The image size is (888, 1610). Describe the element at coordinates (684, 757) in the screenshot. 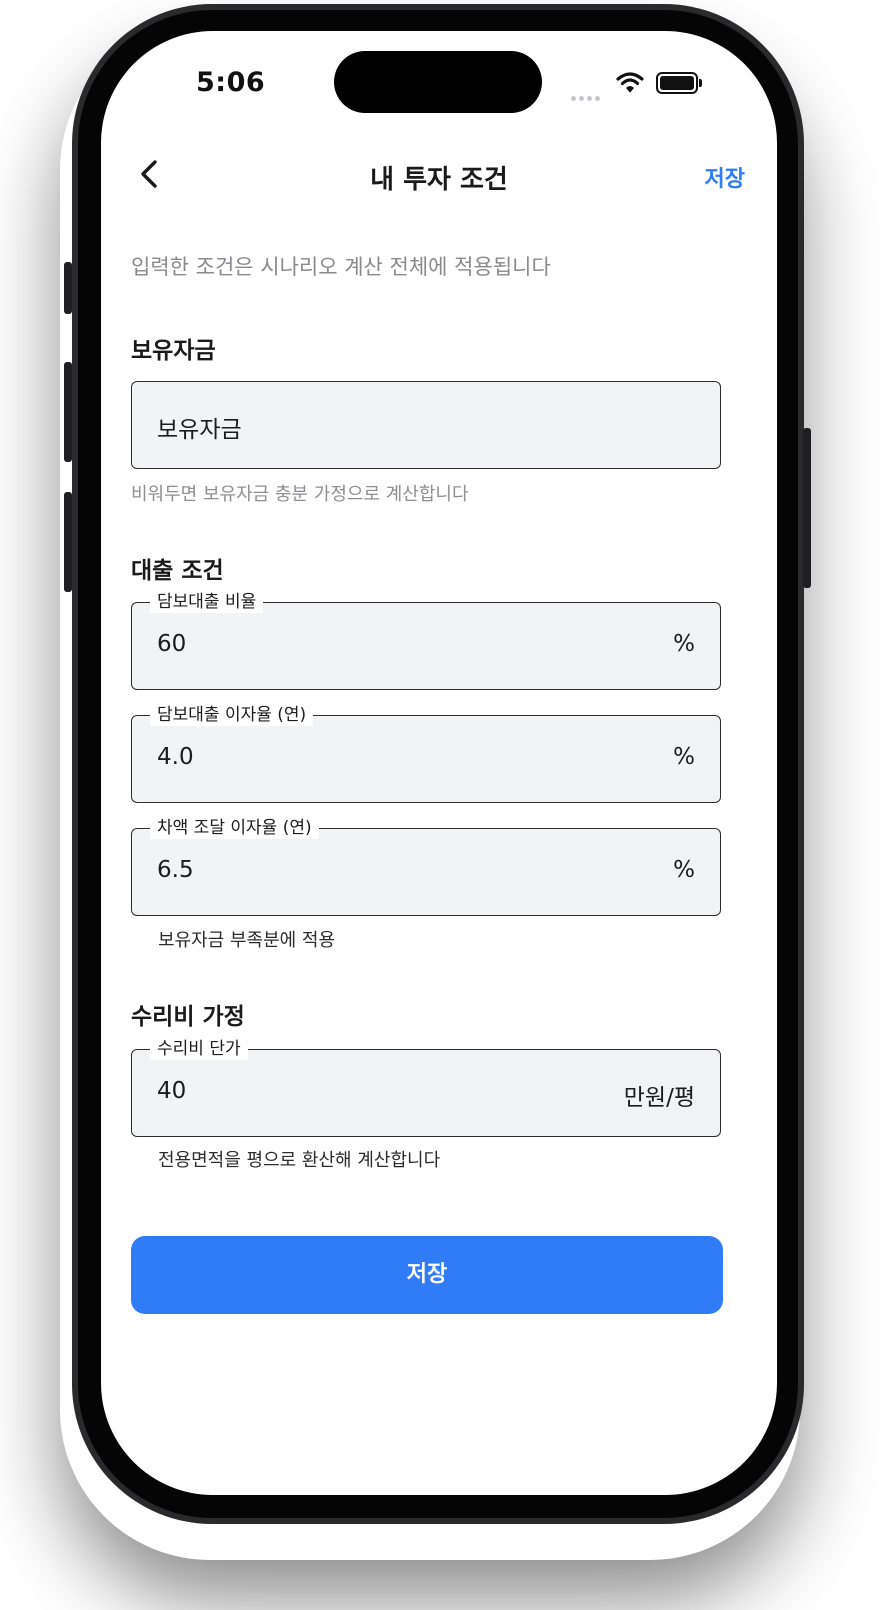

I see `mortgage-rate-unit: %` at that location.